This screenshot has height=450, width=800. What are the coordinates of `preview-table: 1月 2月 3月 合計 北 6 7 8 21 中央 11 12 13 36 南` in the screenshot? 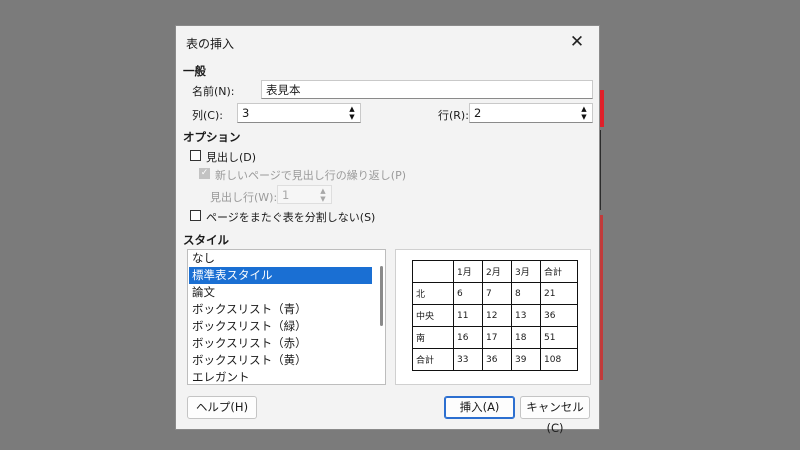 It's located at (495, 315).